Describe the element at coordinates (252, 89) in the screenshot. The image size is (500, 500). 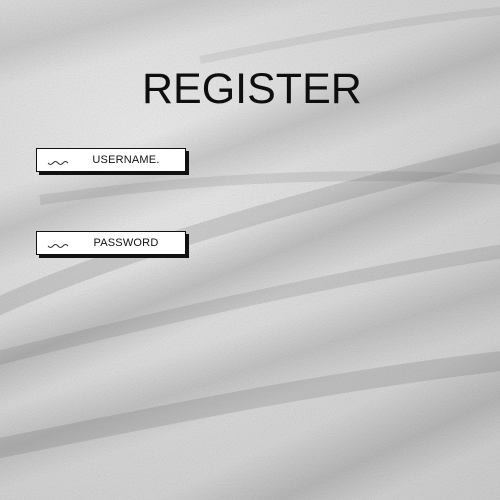
I see `page-title: REGISTER` at that location.